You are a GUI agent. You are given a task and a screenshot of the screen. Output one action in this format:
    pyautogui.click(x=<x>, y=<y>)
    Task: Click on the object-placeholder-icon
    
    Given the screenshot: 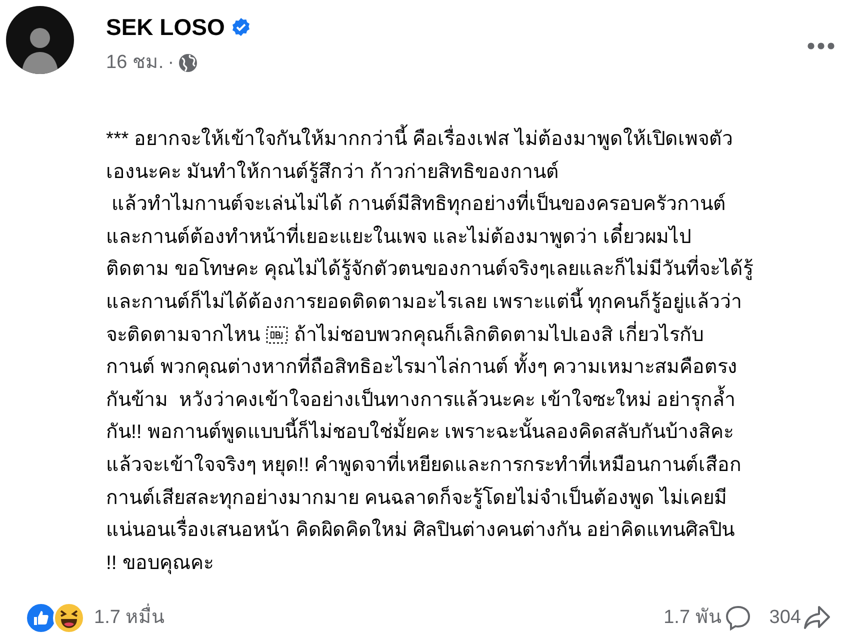 What is the action you would take?
    pyautogui.click(x=277, y=334)
    